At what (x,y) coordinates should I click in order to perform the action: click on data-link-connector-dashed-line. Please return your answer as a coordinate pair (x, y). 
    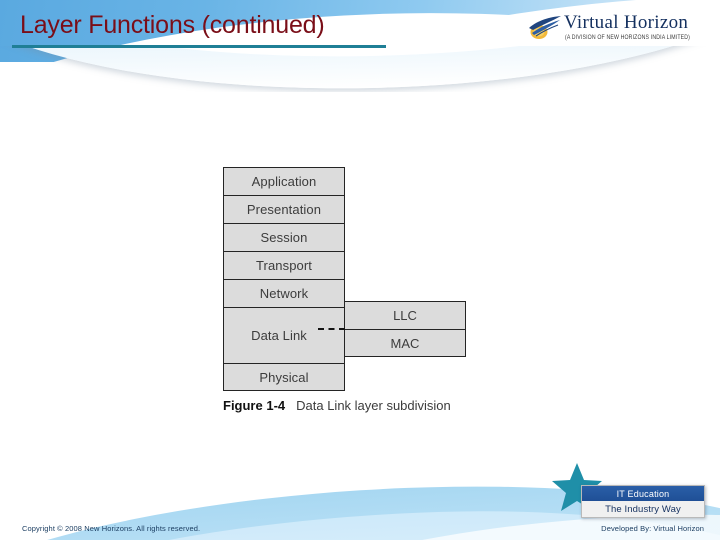
    Looking at the image, I should click on (331, 329).